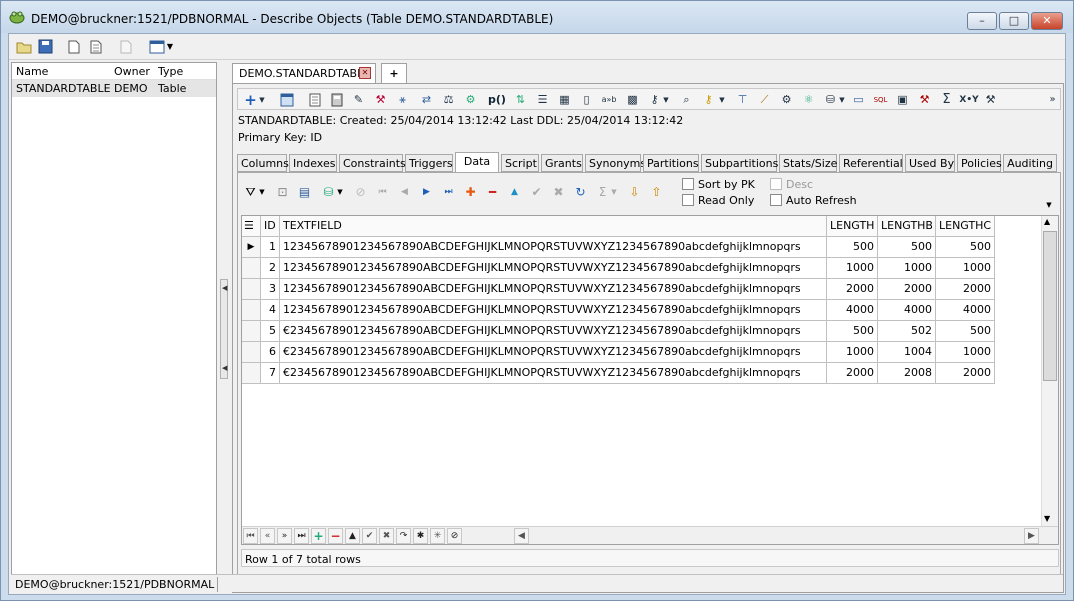  I want to click on find-icon: ⌕, so click(686, 99).